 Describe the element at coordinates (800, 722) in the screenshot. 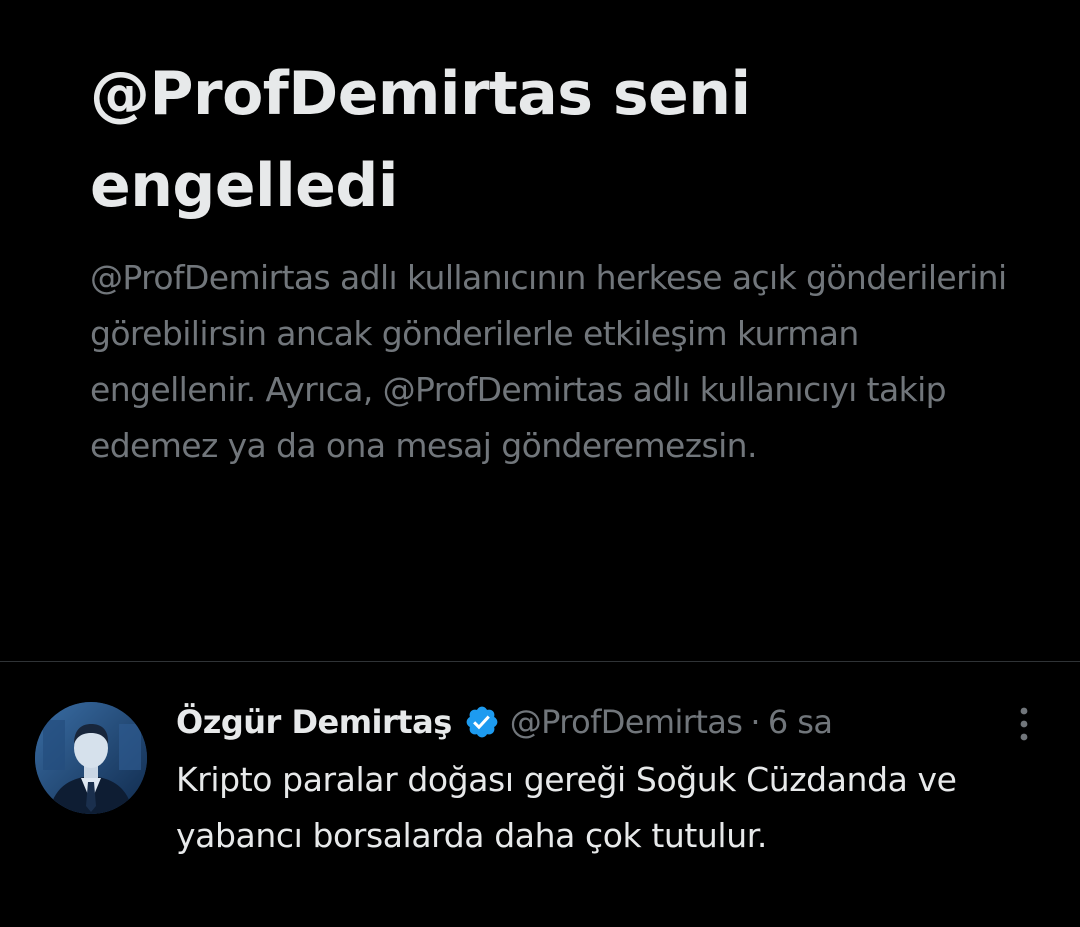

I see `tweet-timestamp: 6 sa` at that location.